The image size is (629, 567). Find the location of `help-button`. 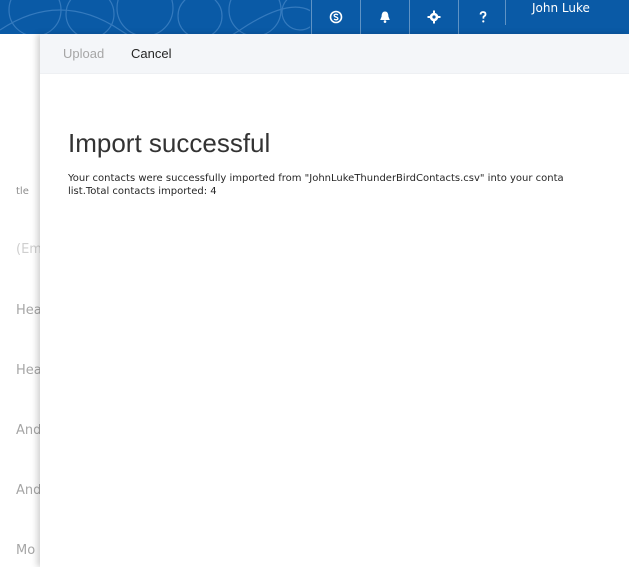

help-button is located at coordinates (482, 17).